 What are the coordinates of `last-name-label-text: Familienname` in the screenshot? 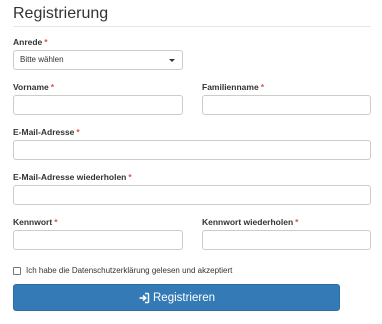 It's located at (230, 87).